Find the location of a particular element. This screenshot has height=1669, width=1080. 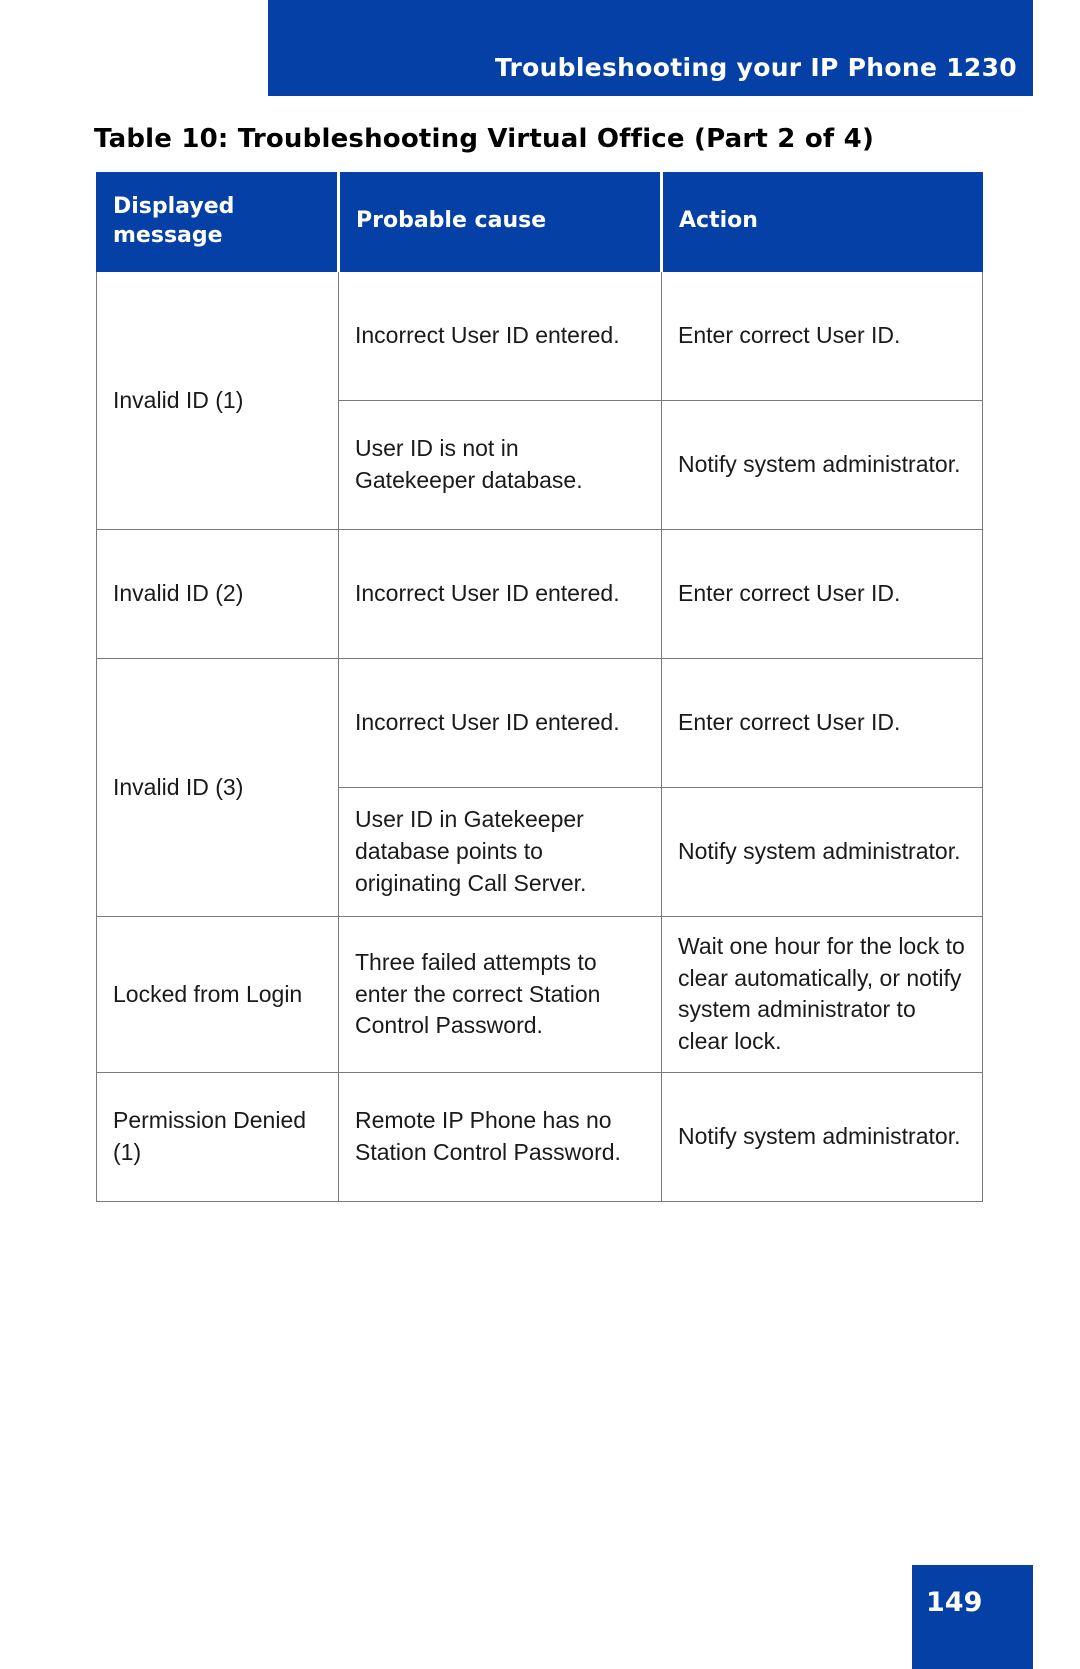

column-header-probable-cause: Probable cause is located at coordinates (500, 222).